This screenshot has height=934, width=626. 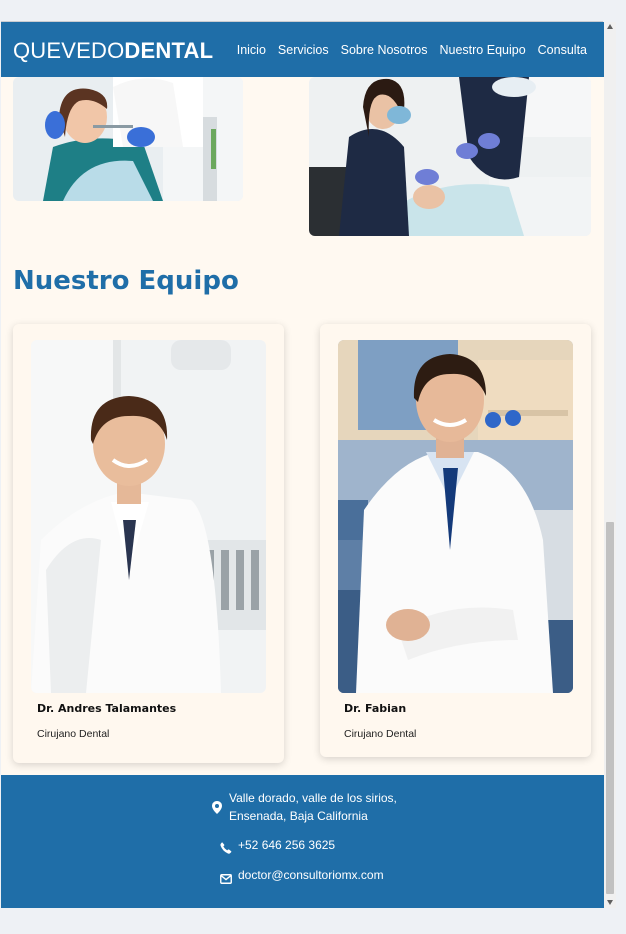 I want to click on gallery-photo-patient, so click(x=128, y=139).